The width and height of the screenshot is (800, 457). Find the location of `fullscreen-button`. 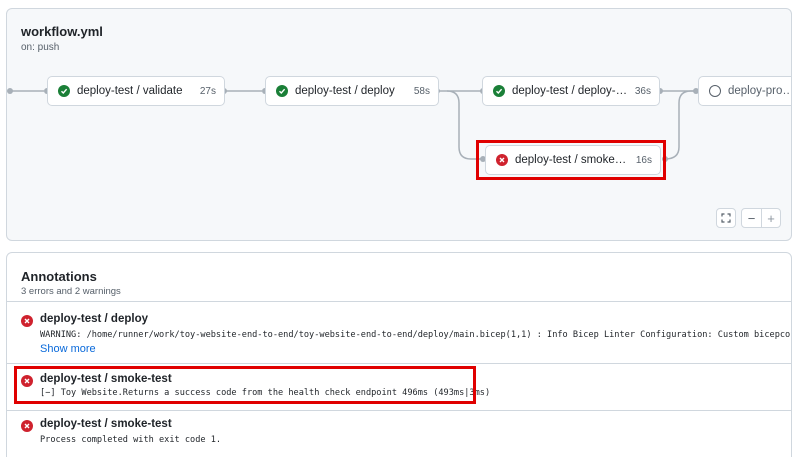

fullscreen-button is located at coordinates (726, 218).